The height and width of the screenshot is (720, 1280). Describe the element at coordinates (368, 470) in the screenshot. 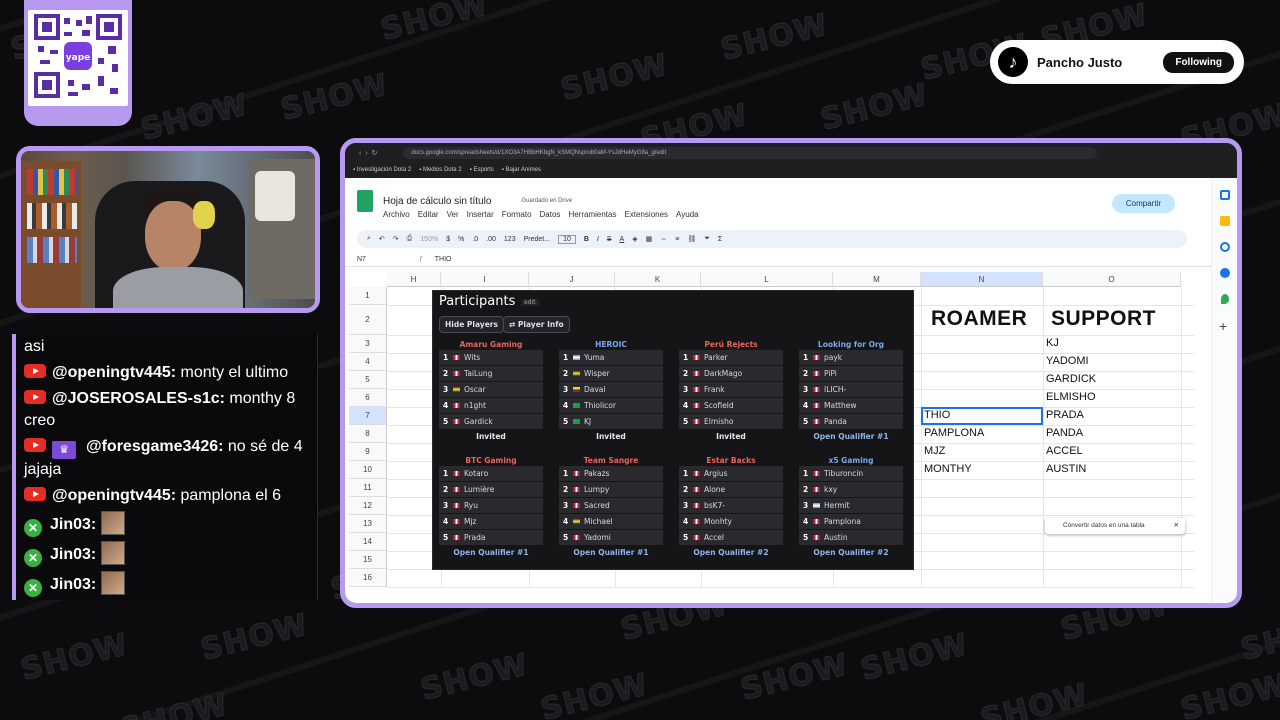

I see `row-header: 10` at that location.